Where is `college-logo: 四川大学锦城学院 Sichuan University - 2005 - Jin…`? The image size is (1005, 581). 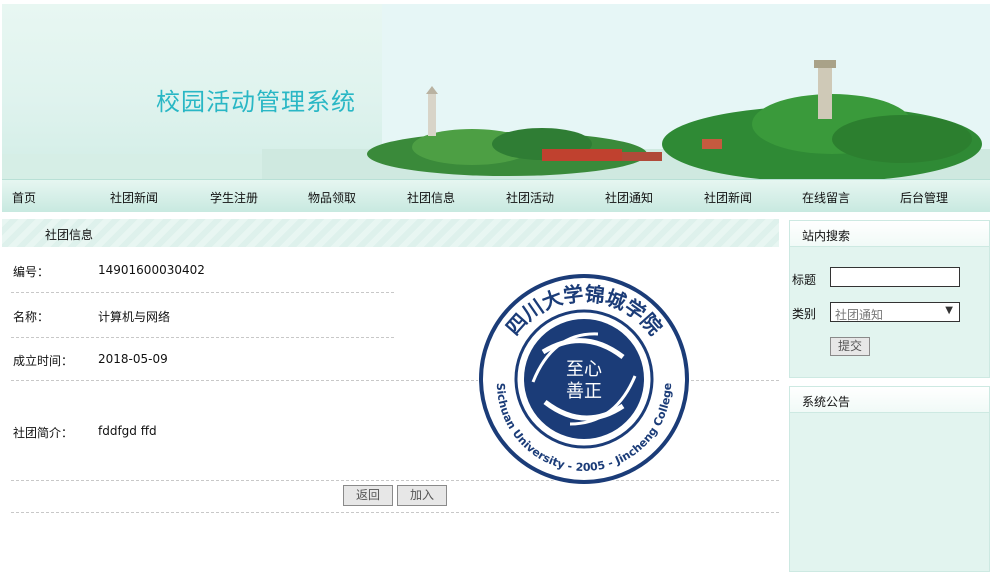
college-logo: 四川大学锦城学院 Sichuan University - 2005 - Jin… is located at coordinates (584, 379).